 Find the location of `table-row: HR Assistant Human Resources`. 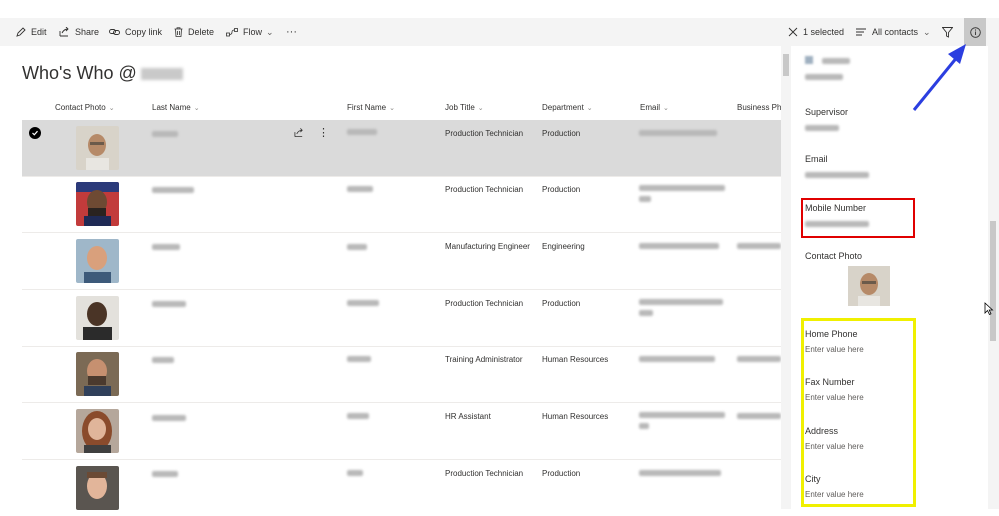

table-row: HR Assistant Human Resources is located at coordinates (402, 431).